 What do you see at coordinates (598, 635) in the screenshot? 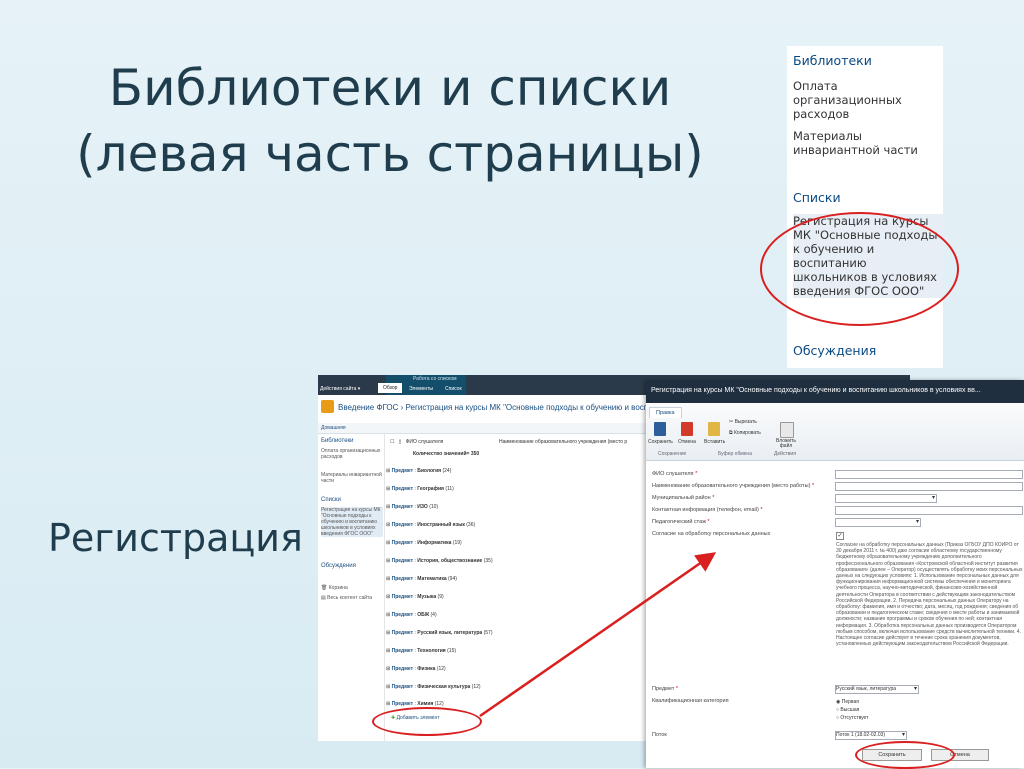
I see `annotation-arrow` at bounding box center [598, 635].